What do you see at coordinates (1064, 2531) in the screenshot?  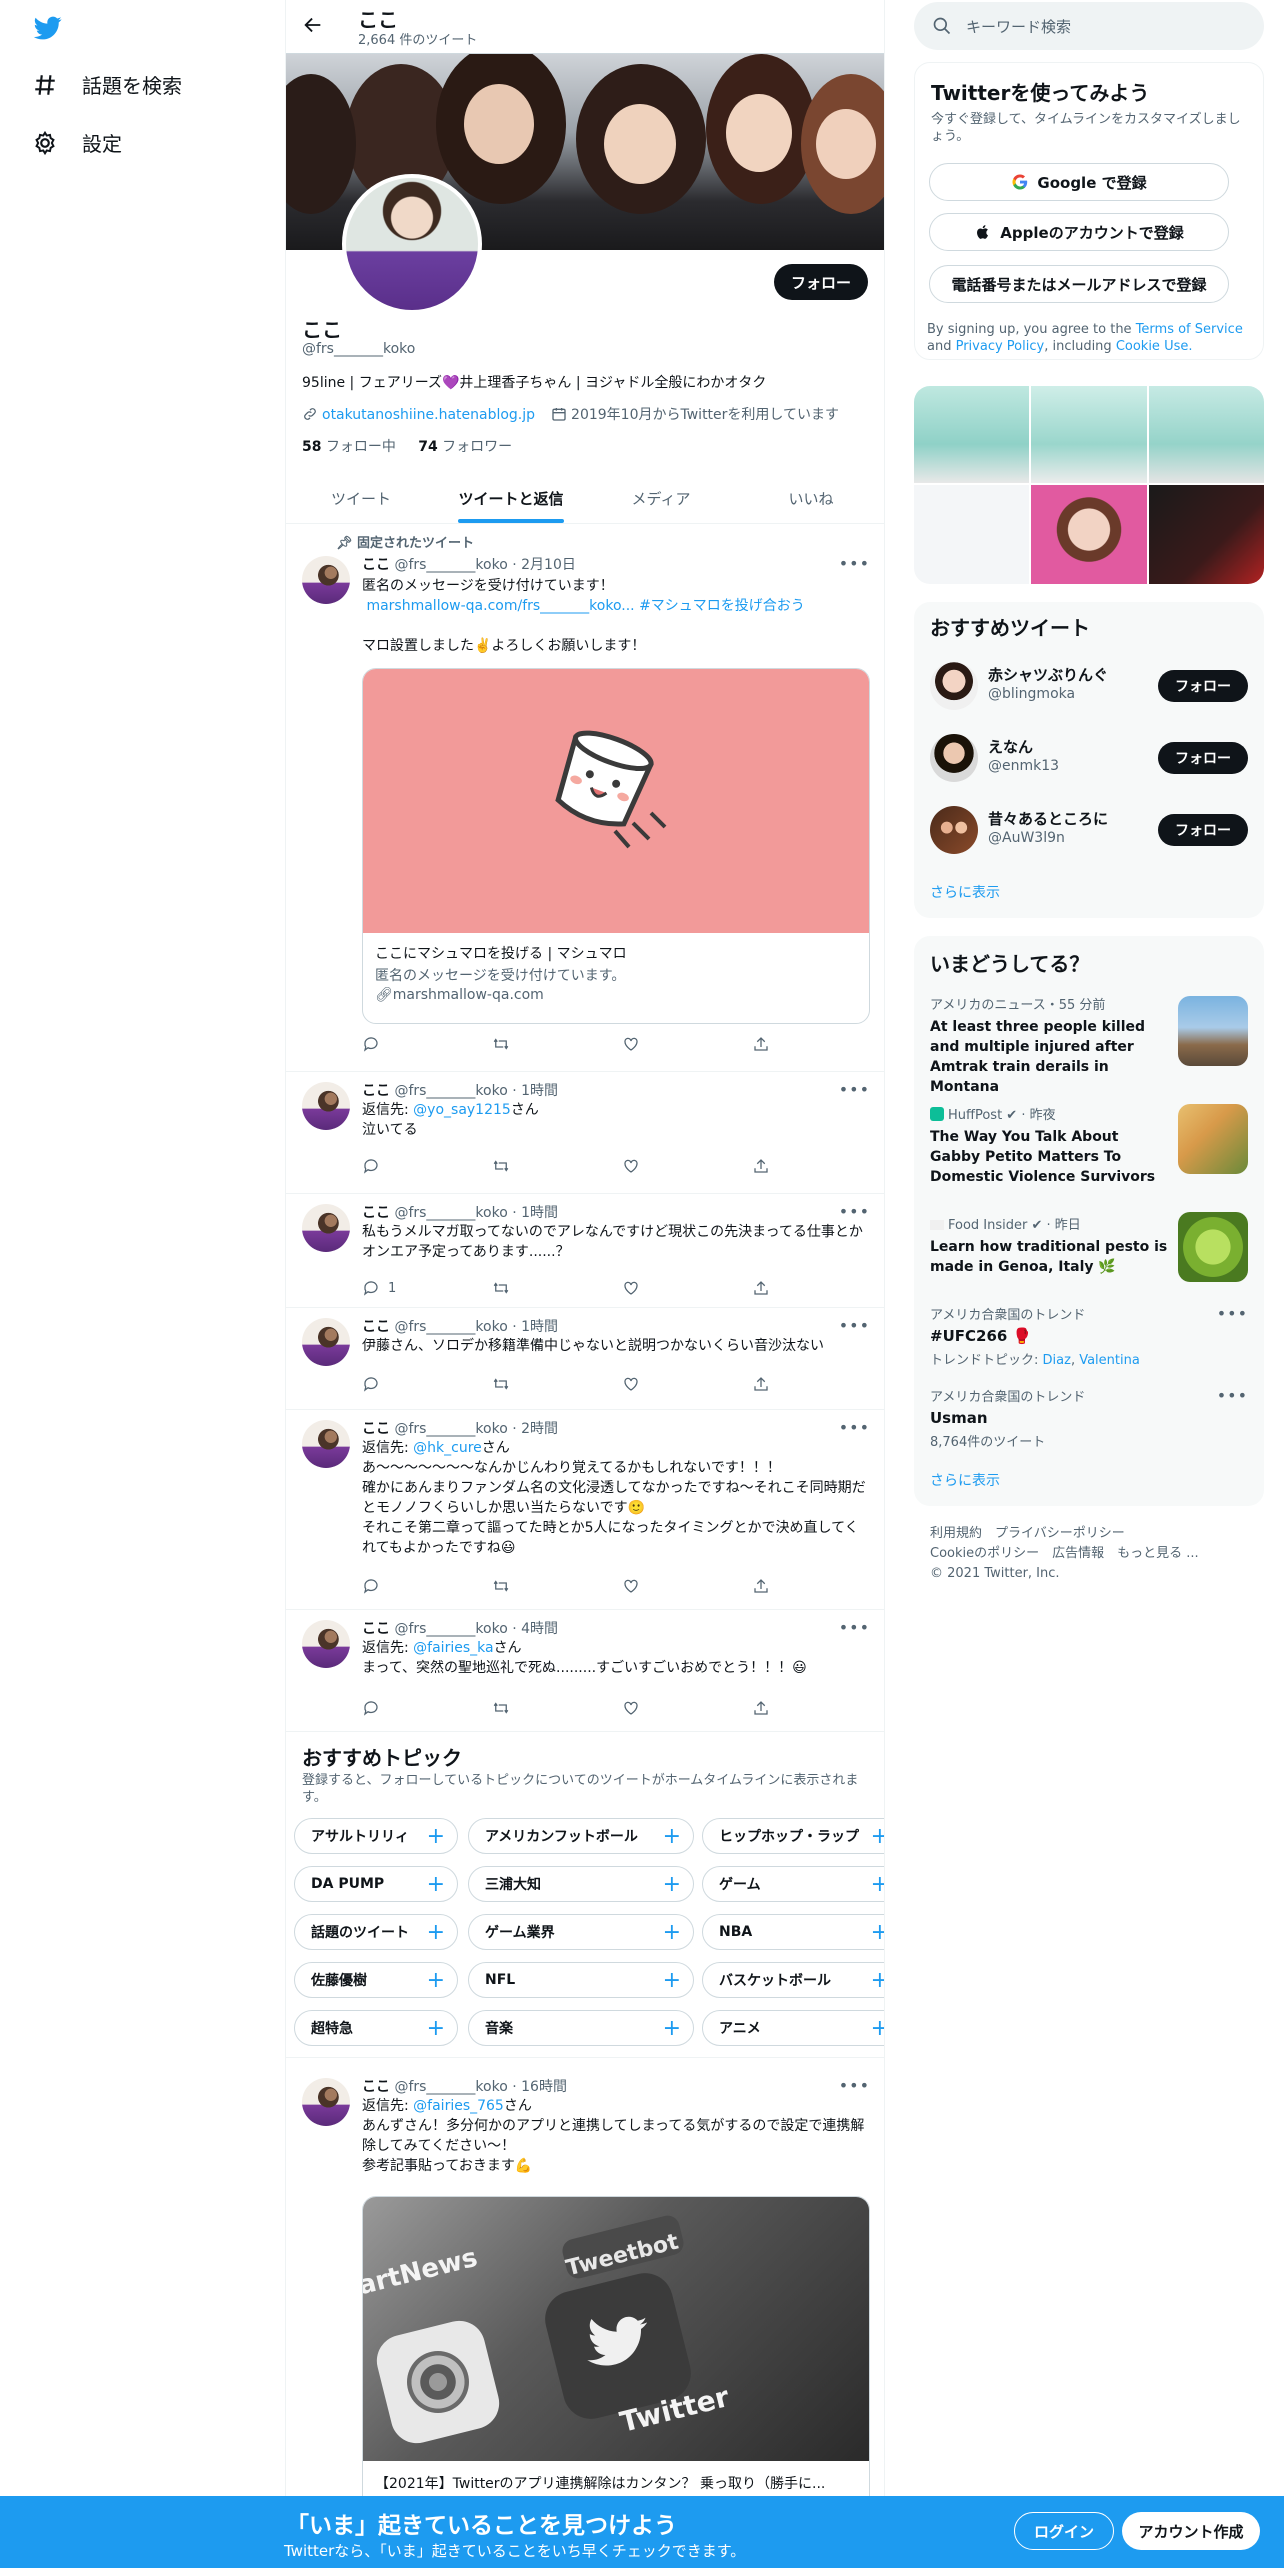 I see `login-button: ログイン` at bounding box center [1064, 2531].